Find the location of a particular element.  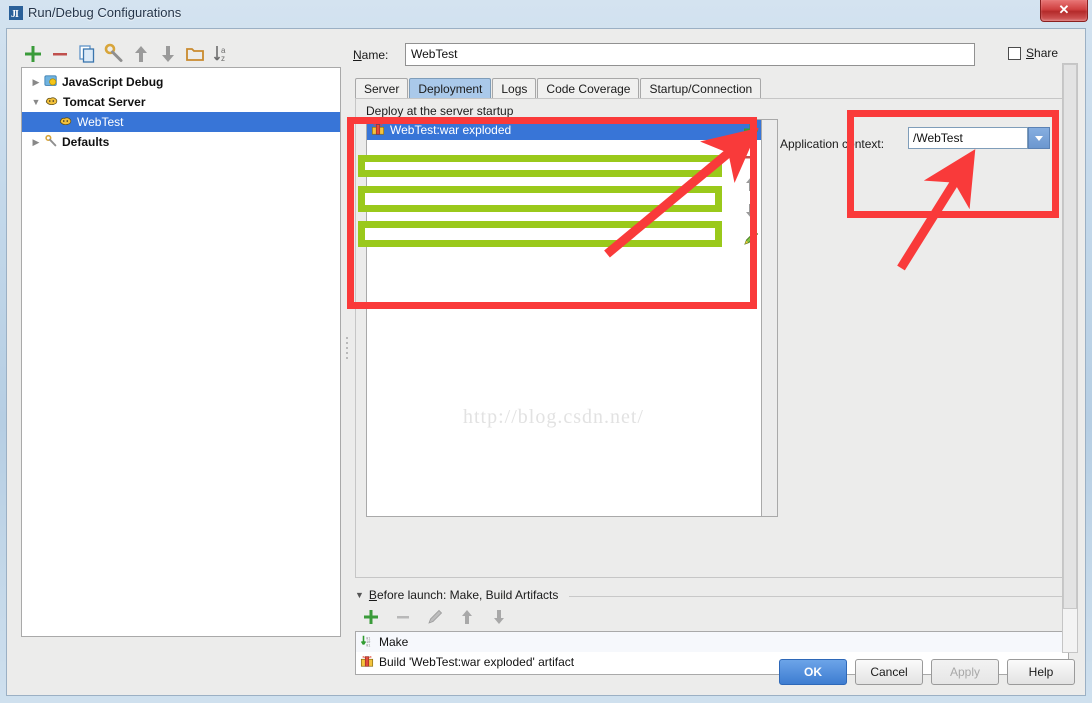

add-artifact-button is located at coordinates (751, 130).